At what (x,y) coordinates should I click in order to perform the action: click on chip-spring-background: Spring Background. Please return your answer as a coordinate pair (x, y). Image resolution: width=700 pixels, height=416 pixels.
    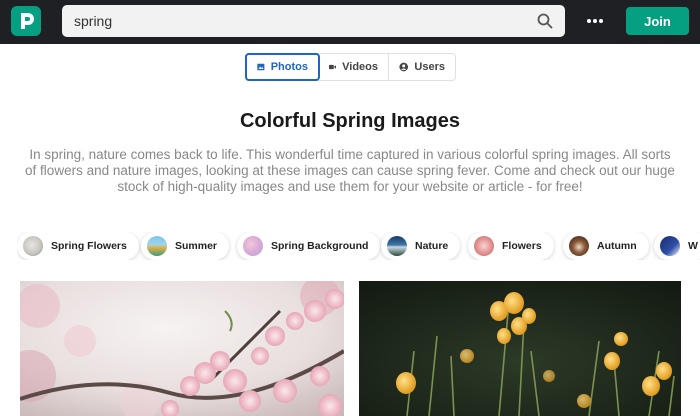
    Looking at the image, I should click on (309, 246).